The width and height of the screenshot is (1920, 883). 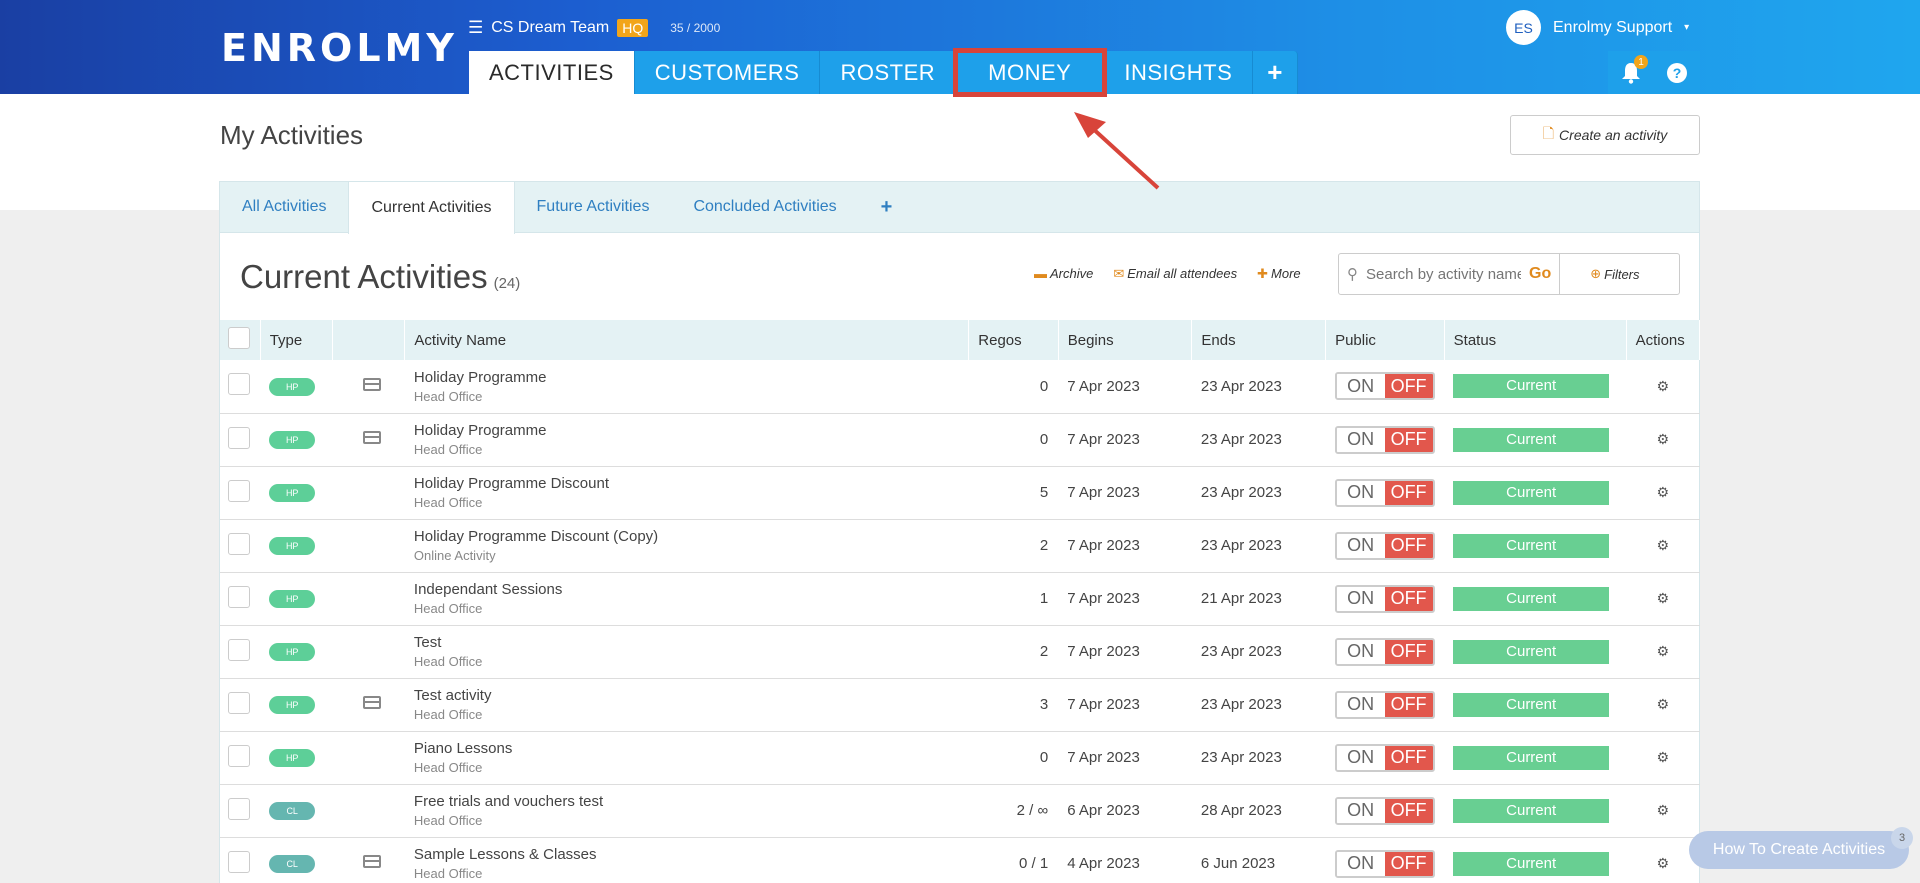 What do you see at coordinates (687, 854) in the screenshot?
I see `activity-name-link: Sample Lessons & Classes` at bounding box center [687, 854].